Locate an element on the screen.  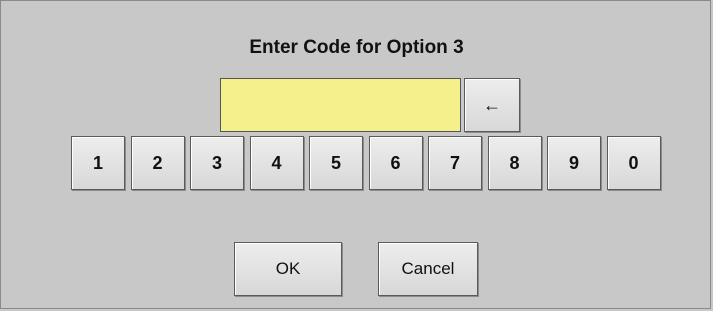
backspace-button: ← is located at coordinates (492, 105).